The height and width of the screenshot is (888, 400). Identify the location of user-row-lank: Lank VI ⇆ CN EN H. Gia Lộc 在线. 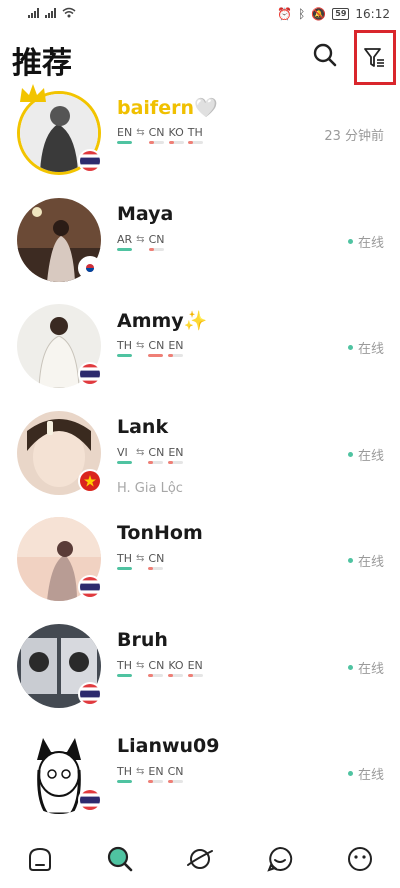
(200, 461).